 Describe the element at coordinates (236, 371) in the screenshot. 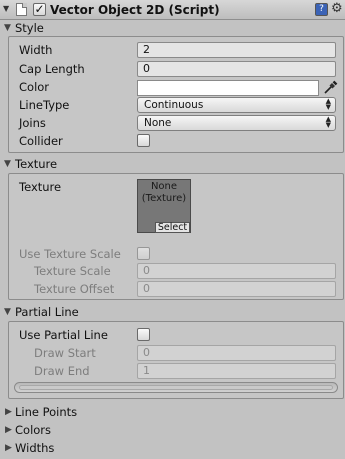

I see `draw-end-field: 1` at that location.